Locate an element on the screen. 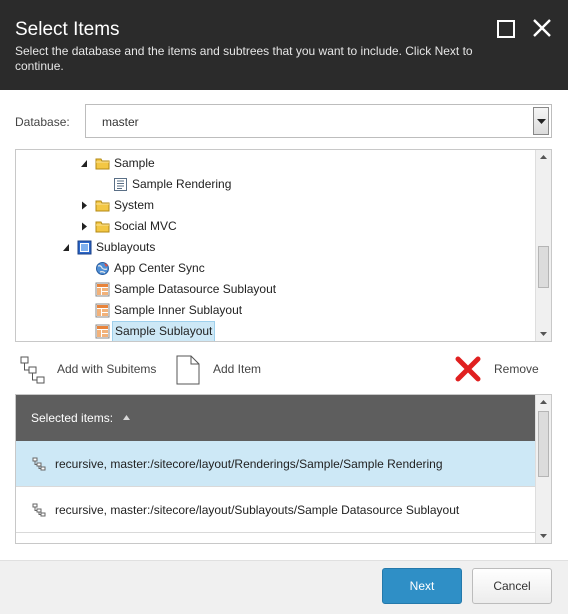  tree-scrollbar is located at coordinates (543, 245).